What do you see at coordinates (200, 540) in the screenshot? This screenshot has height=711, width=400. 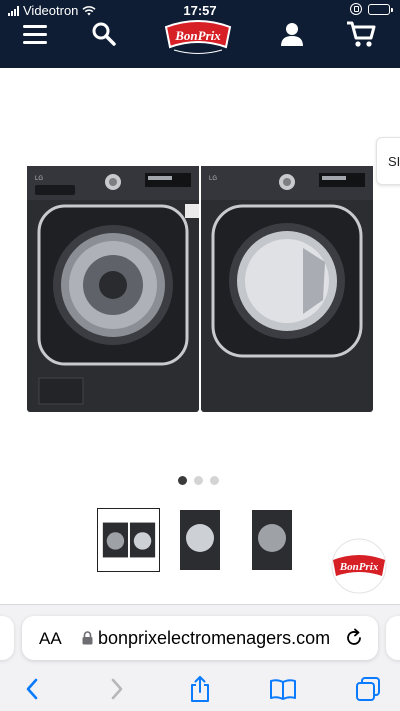 I see `thumbnail-dryer` at bounding box center [200, 540].